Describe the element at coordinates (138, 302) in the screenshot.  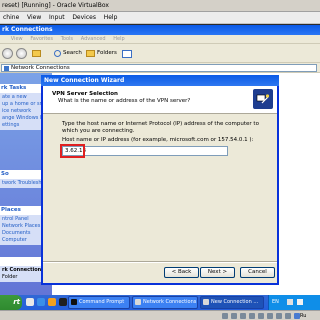
I see `network-folder-icon` at that location.